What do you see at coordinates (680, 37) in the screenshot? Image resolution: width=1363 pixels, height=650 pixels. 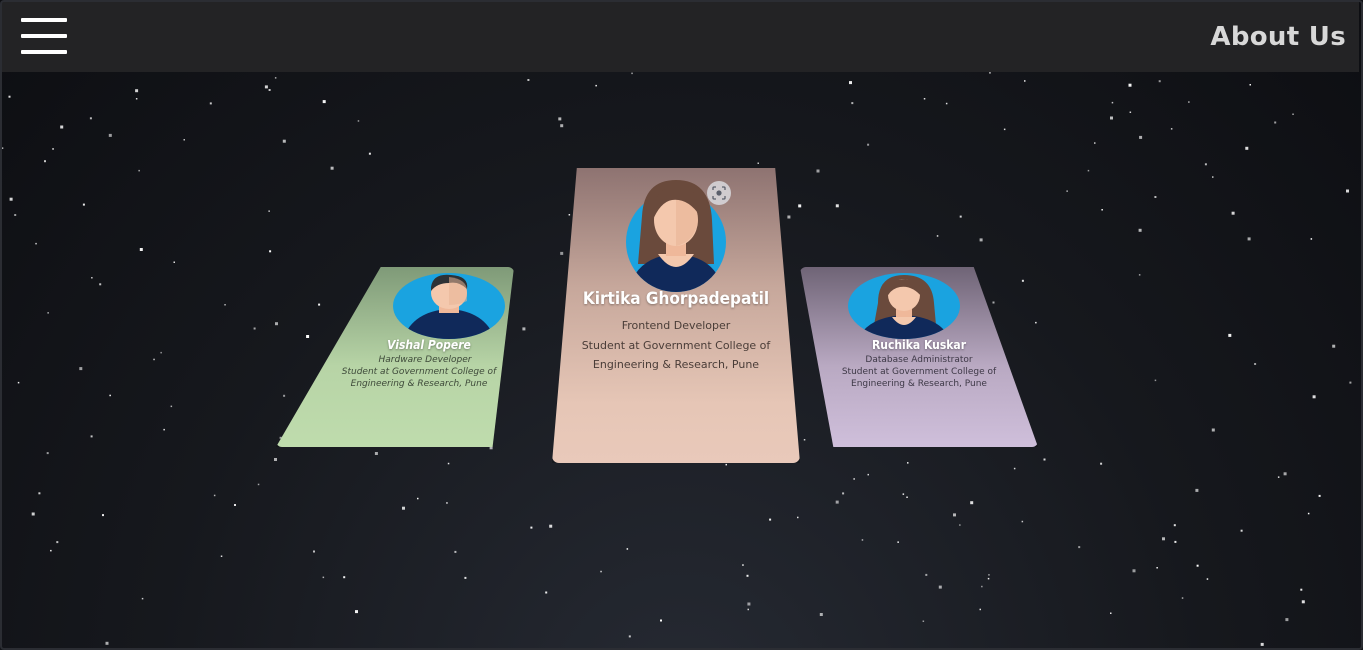 I see `top-bar: About Us` at bounding box center [680, 37].